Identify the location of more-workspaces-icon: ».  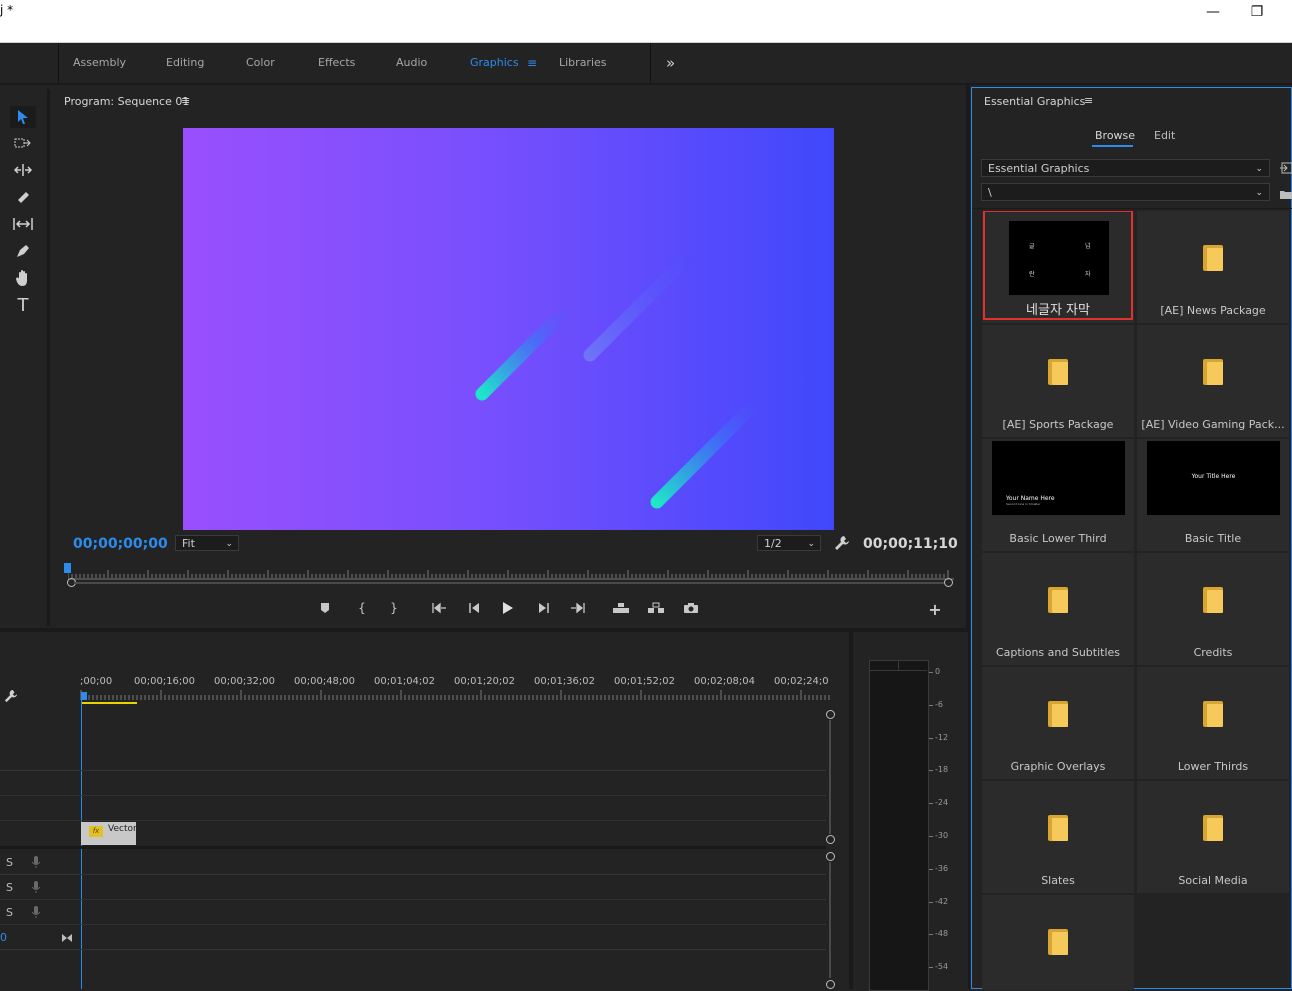
(670, 63).